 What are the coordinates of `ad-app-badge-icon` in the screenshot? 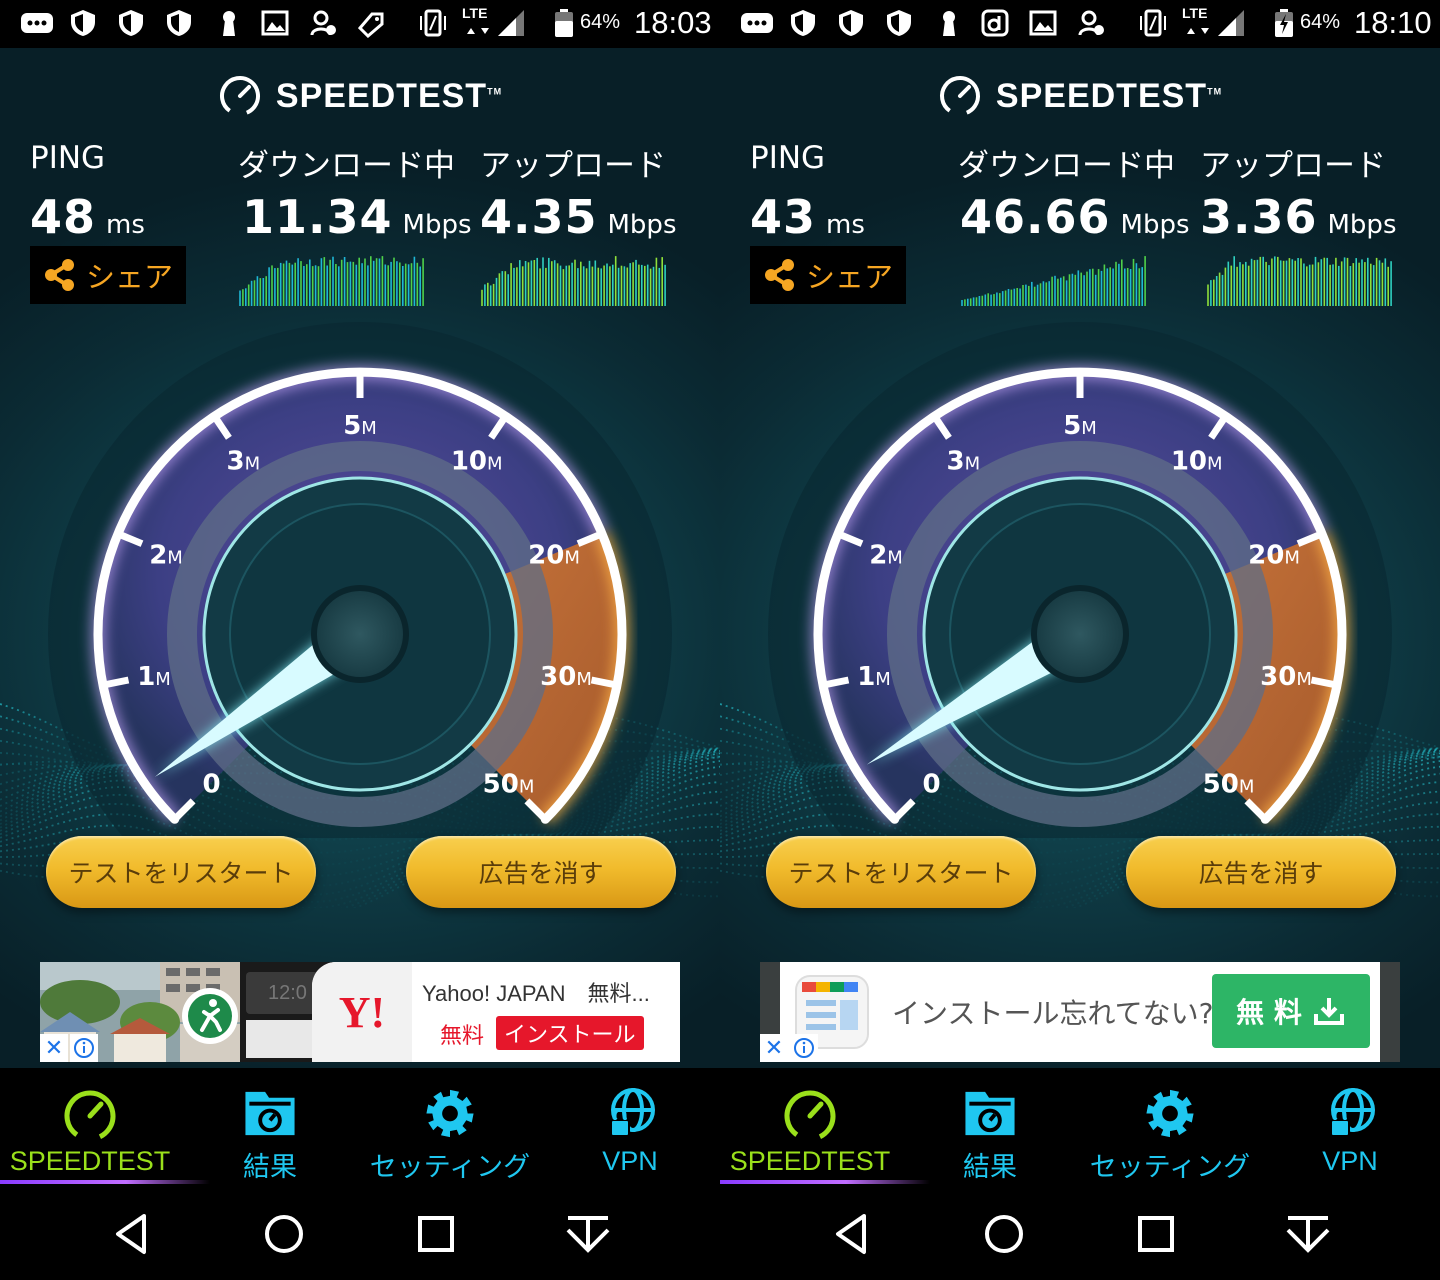 It's located at (210, 1016).